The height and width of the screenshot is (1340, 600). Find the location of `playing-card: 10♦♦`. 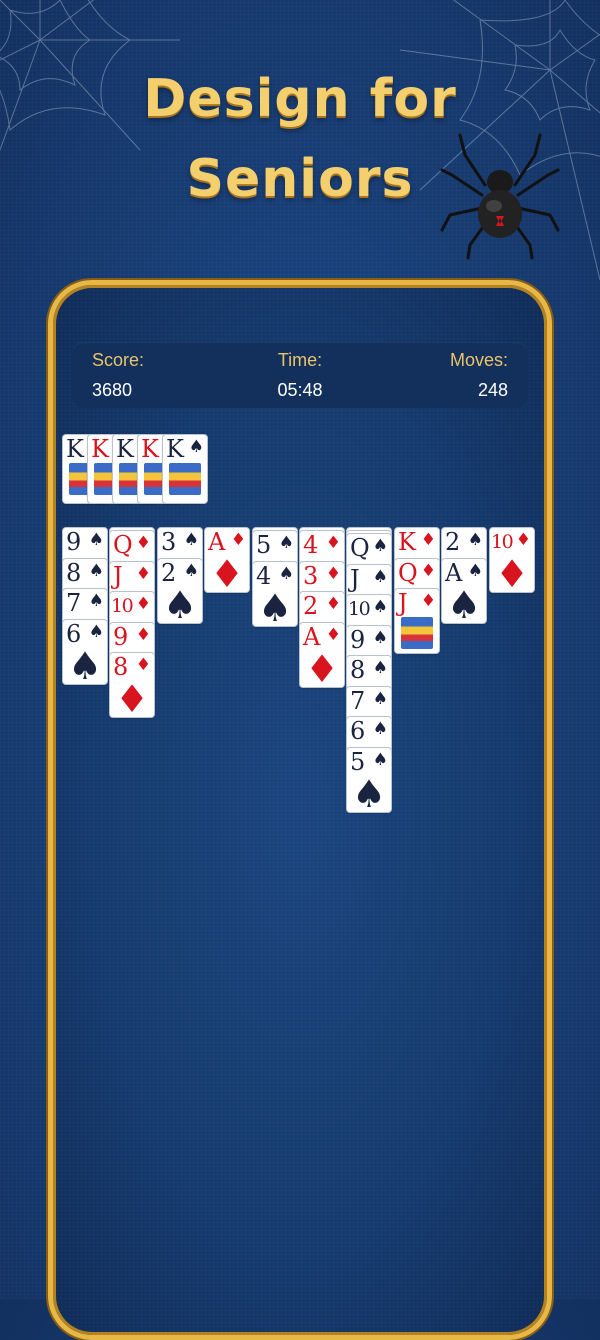

playing-card: 10♦♦ is located at coordinates (512, 562).